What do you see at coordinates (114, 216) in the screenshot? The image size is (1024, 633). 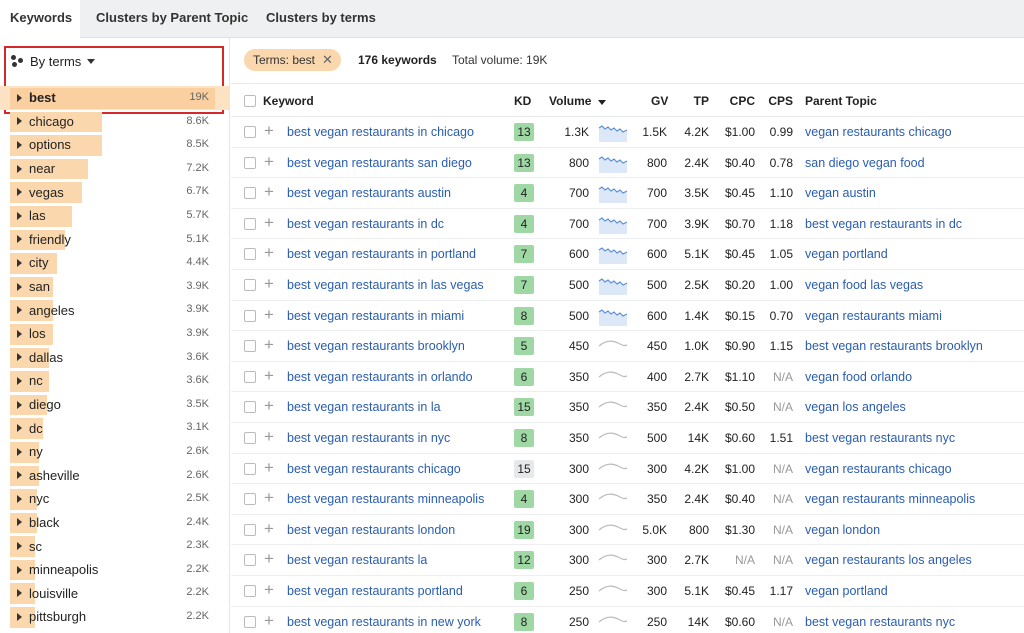 I see `term-item: las 5.7K` at bounding box center [114, 216].